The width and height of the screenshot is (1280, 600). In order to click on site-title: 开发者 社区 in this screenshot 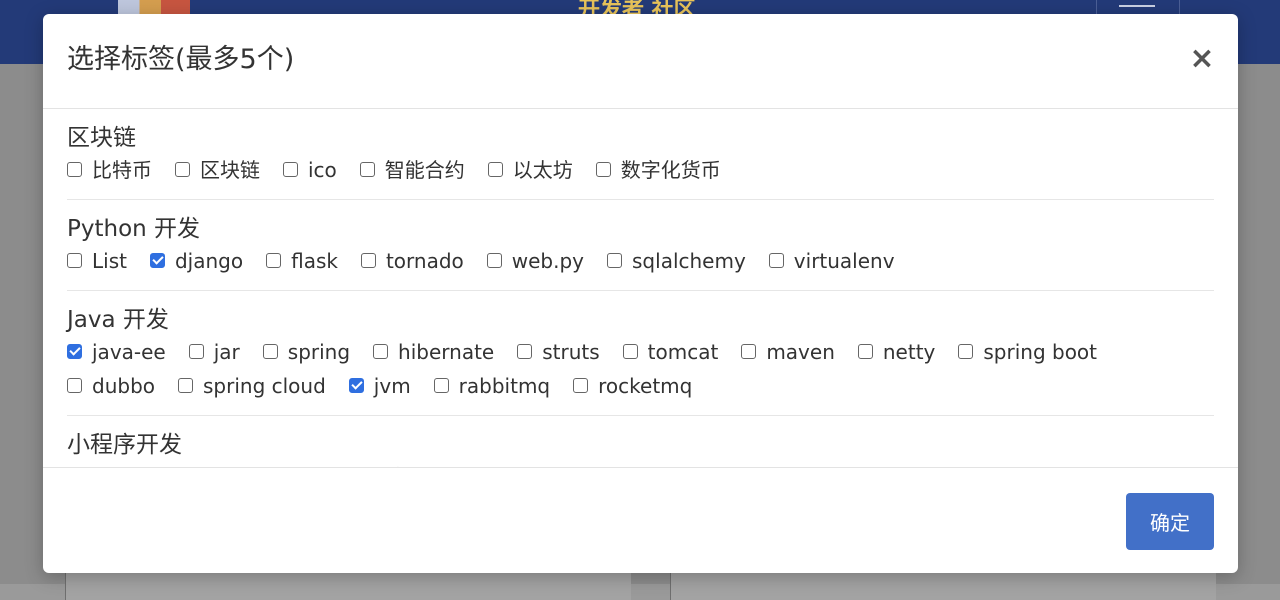, I will do `click(637, 7)`.